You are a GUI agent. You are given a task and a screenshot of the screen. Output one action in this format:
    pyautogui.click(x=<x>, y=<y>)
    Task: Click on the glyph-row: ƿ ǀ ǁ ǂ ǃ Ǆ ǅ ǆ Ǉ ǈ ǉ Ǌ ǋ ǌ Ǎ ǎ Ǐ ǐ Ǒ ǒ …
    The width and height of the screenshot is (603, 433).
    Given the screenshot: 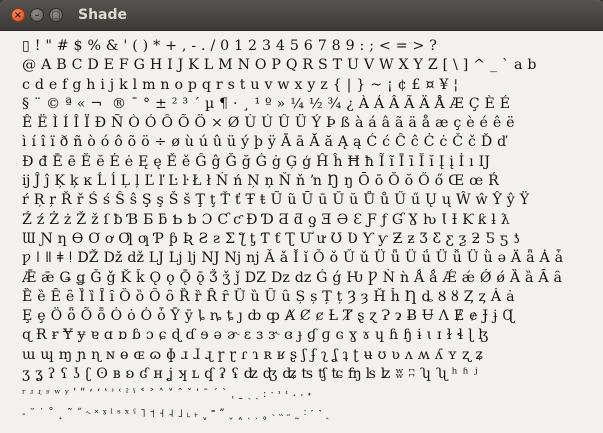 What is the action you would take?
    pyautogui.click(x=293, y=258)
    